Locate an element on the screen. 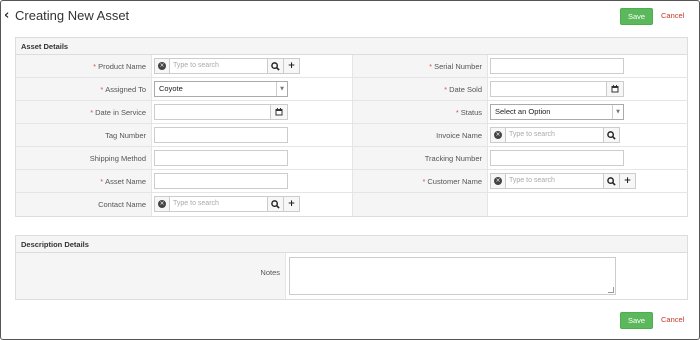 The width and height of the screenshot is (700, 340). invoice-name-input: Type to search is located at coordinates (555, 135).